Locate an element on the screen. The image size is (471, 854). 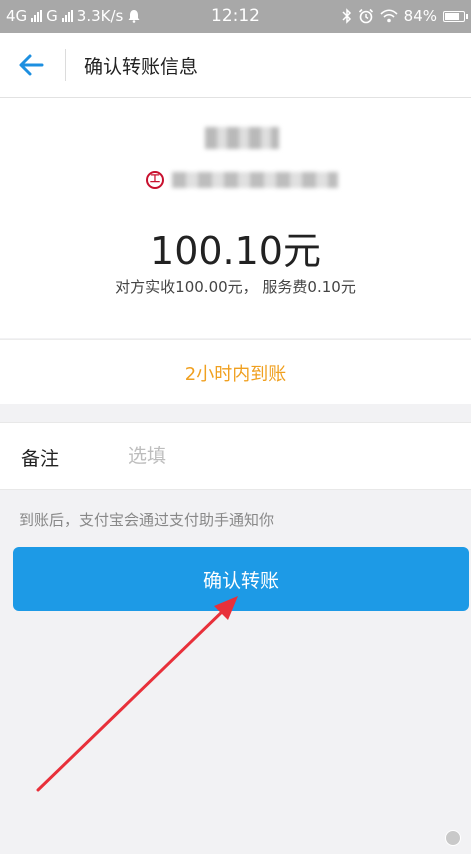
payee-account-blurred is located at coordinates (255, 180).